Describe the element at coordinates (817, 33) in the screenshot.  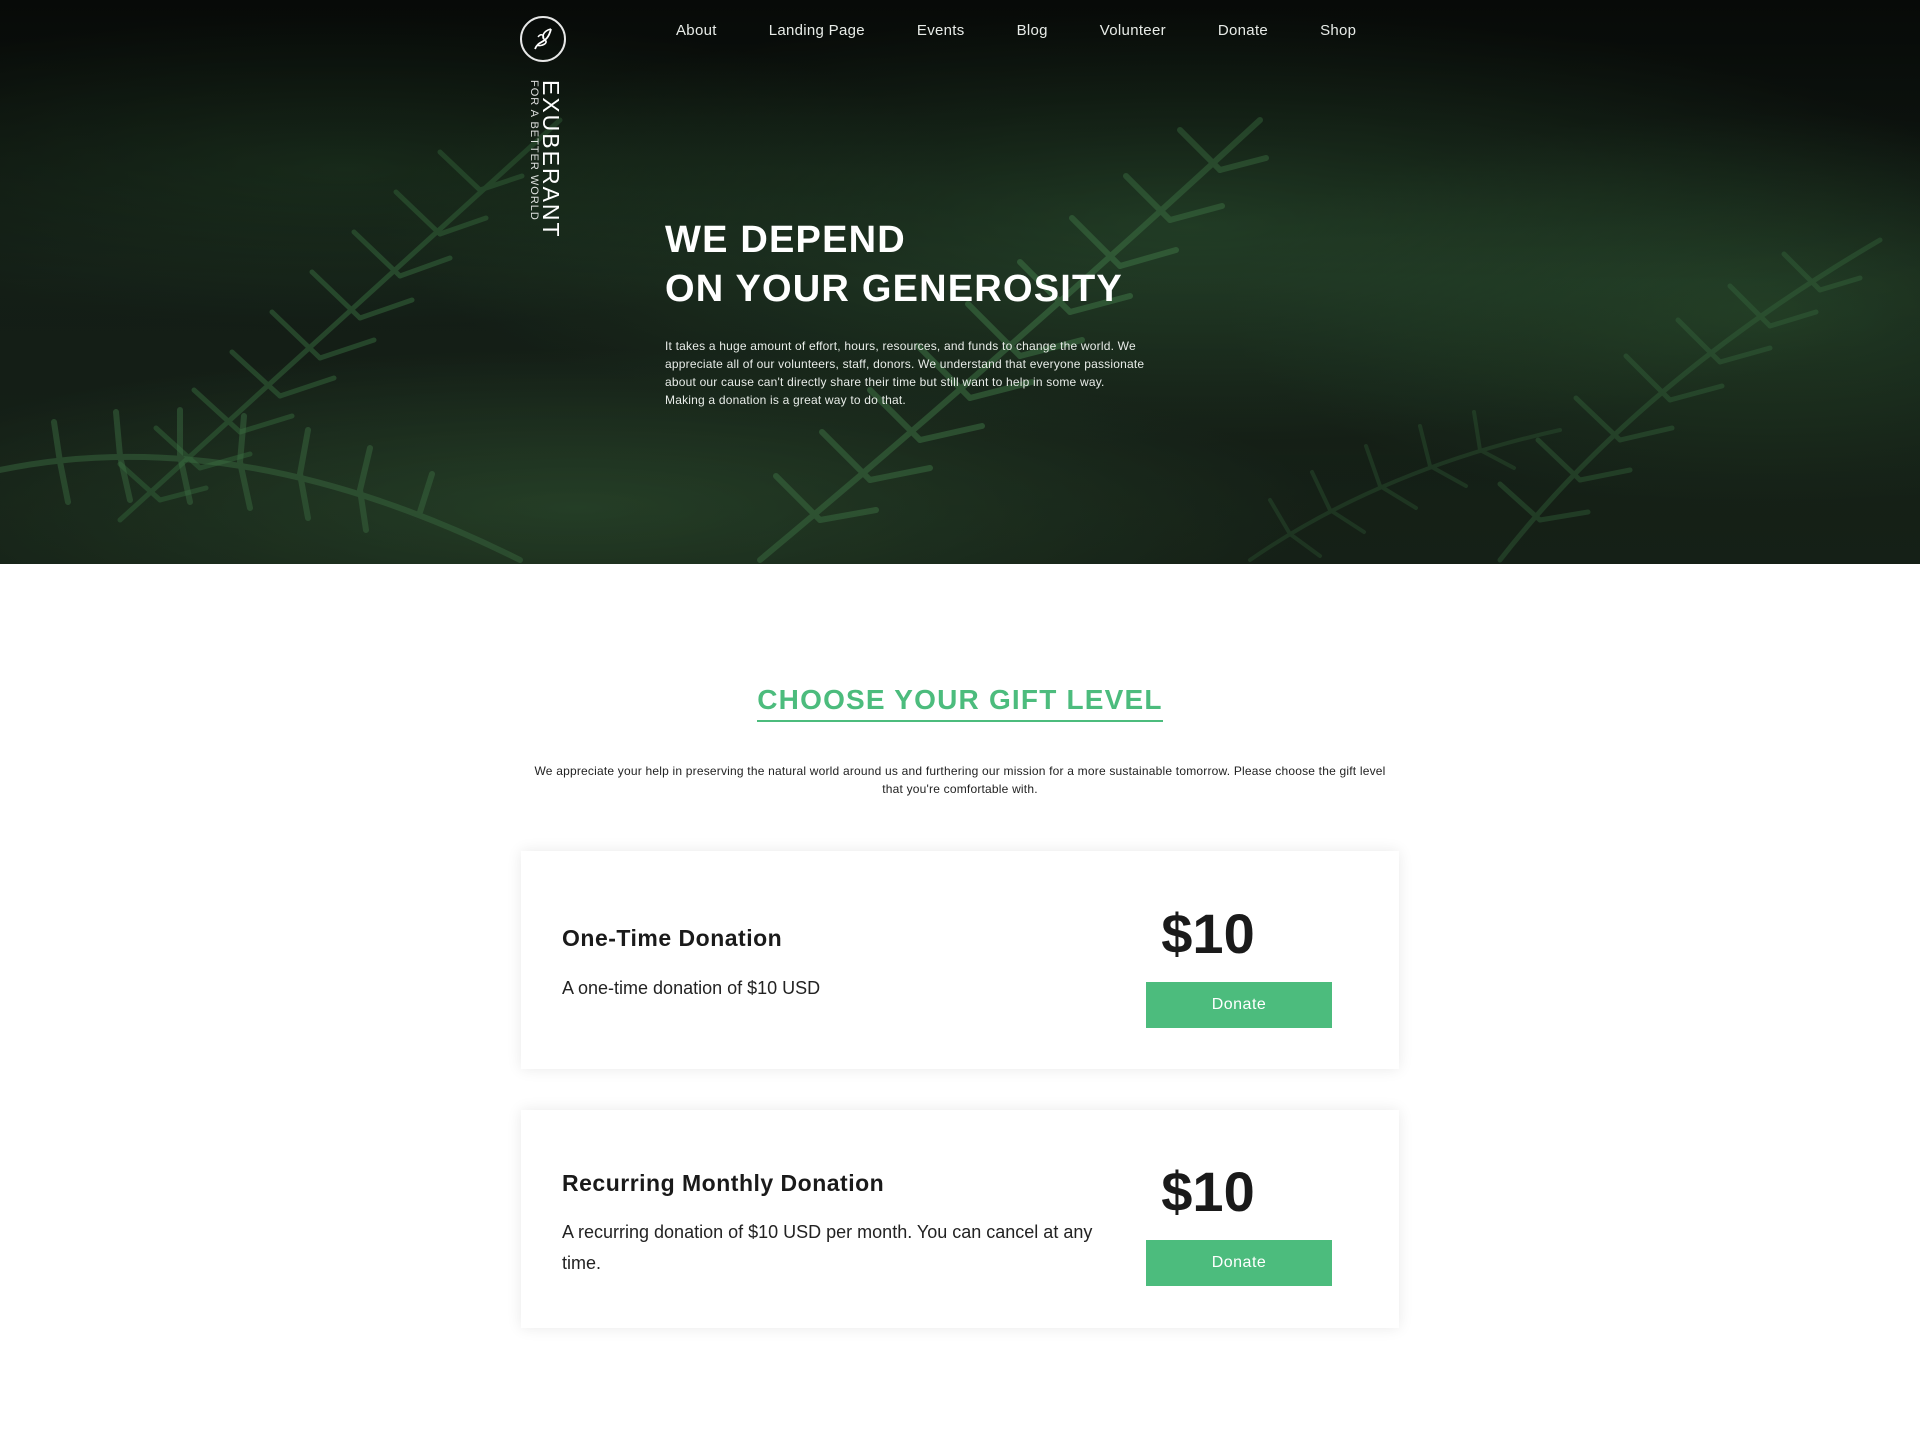
I see `nav-item-landing-page: Landing Page` at that location.